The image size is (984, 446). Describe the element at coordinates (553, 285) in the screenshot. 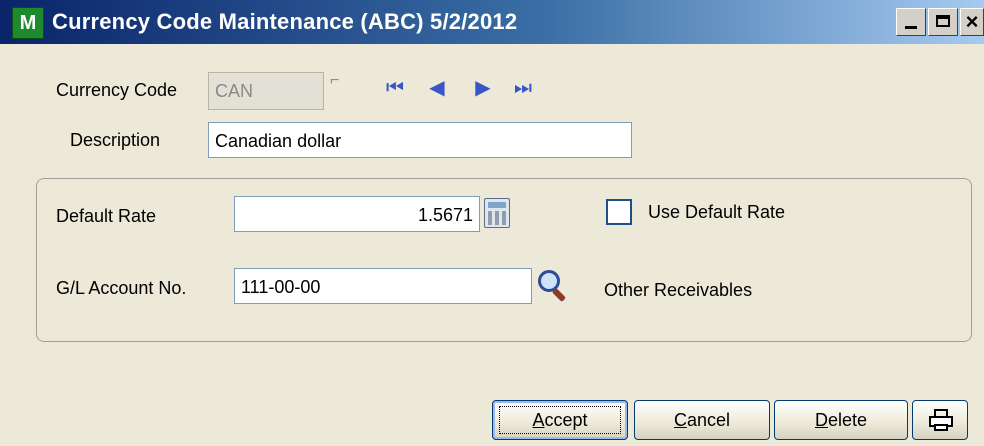

I see `lookup-magnifier-icon` at that location.